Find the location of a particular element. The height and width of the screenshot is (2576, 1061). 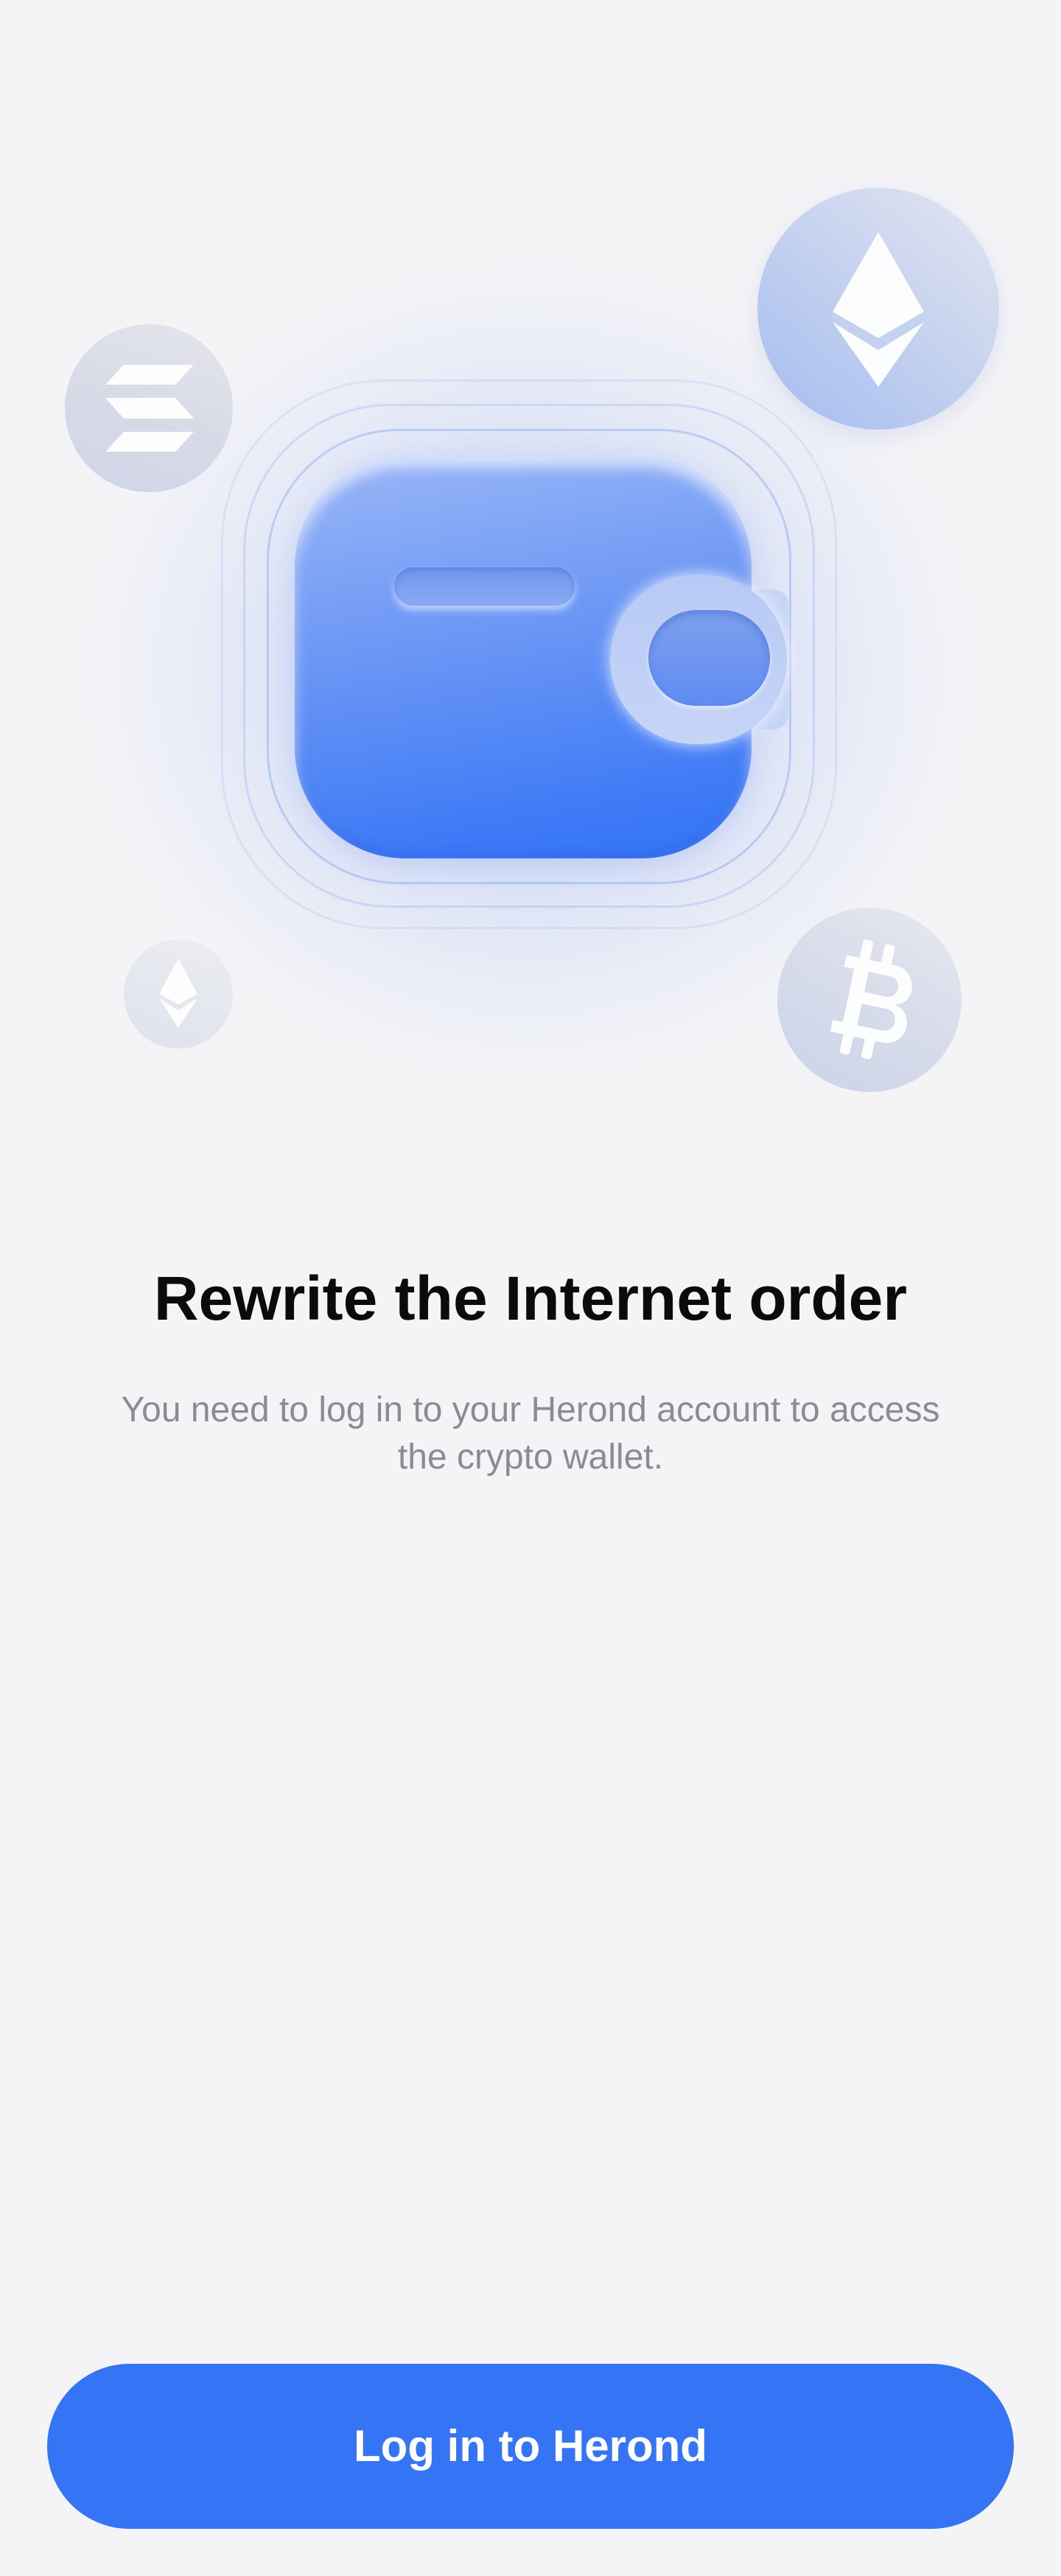

login-button: Log in to Herond is located at coordinates (530, 2446).